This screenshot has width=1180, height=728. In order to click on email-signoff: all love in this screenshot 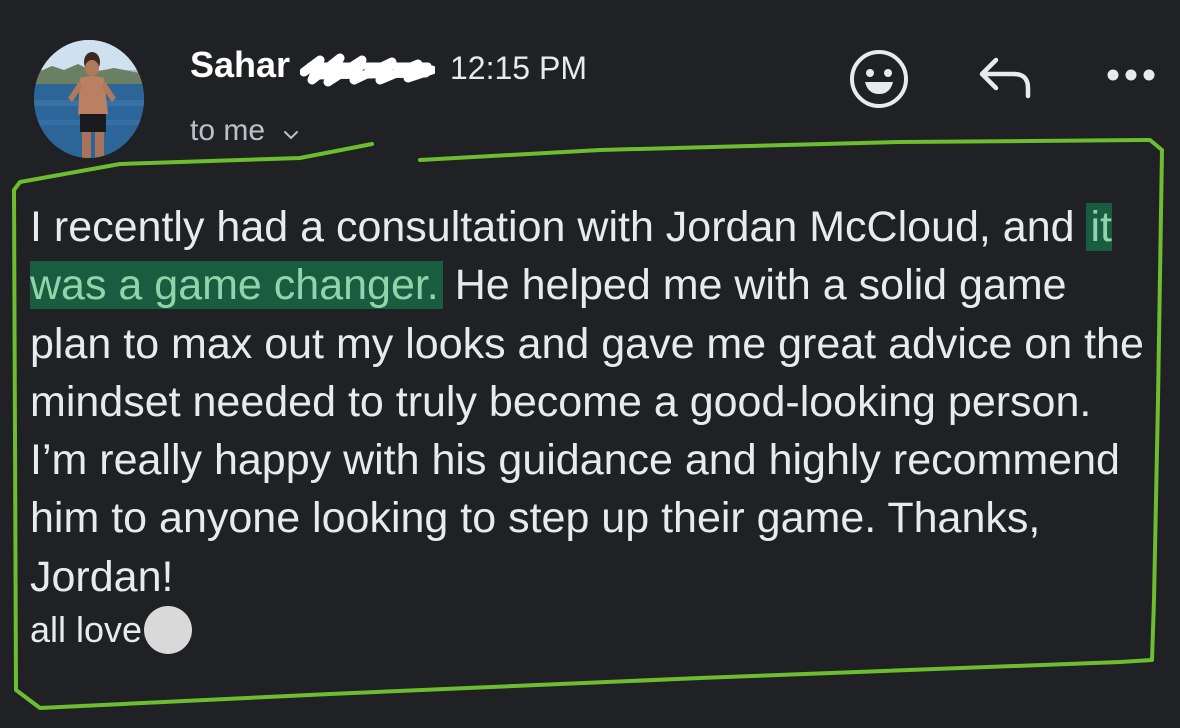, I will do `click(111, 630)`.